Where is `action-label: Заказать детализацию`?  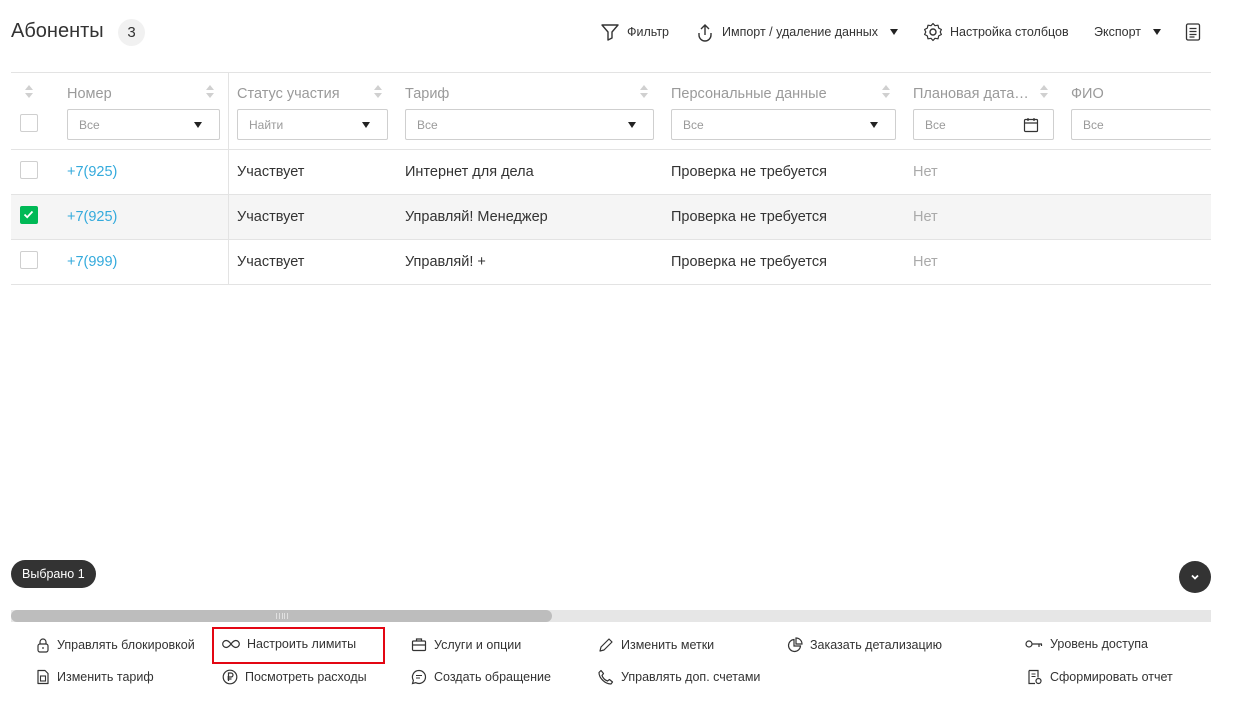 action-label: Заказать детализацию is located at coordinates (876, 645).